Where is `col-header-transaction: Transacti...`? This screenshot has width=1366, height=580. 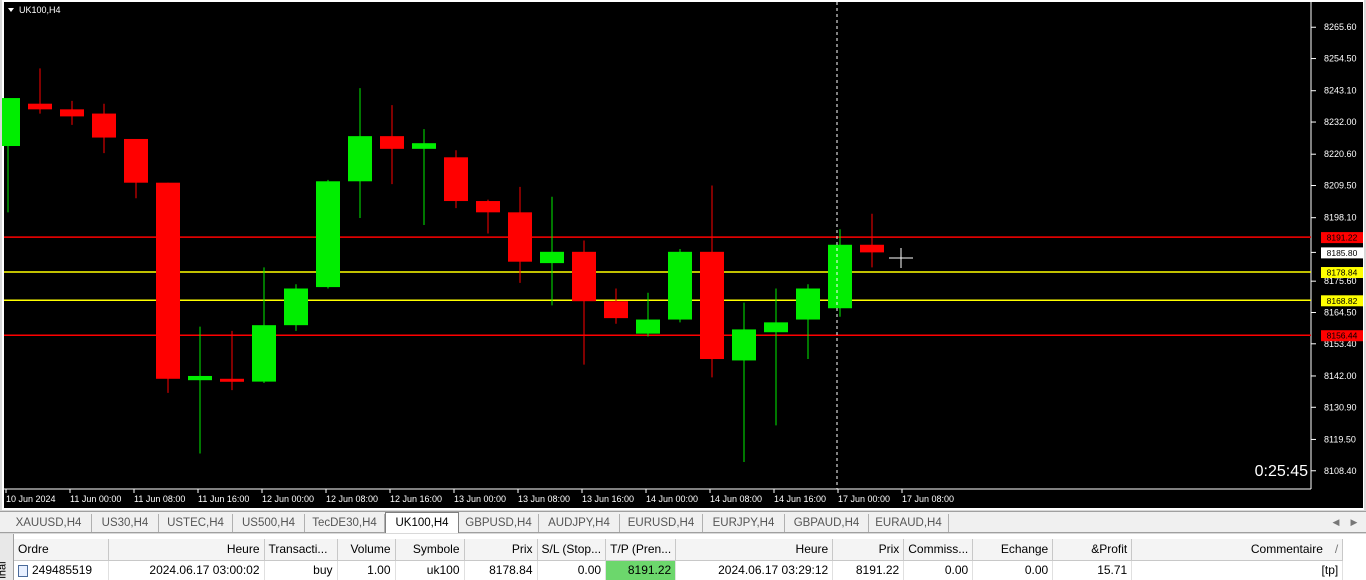 col-header-transaction: Transacti... is located at coordinates (301, 550).